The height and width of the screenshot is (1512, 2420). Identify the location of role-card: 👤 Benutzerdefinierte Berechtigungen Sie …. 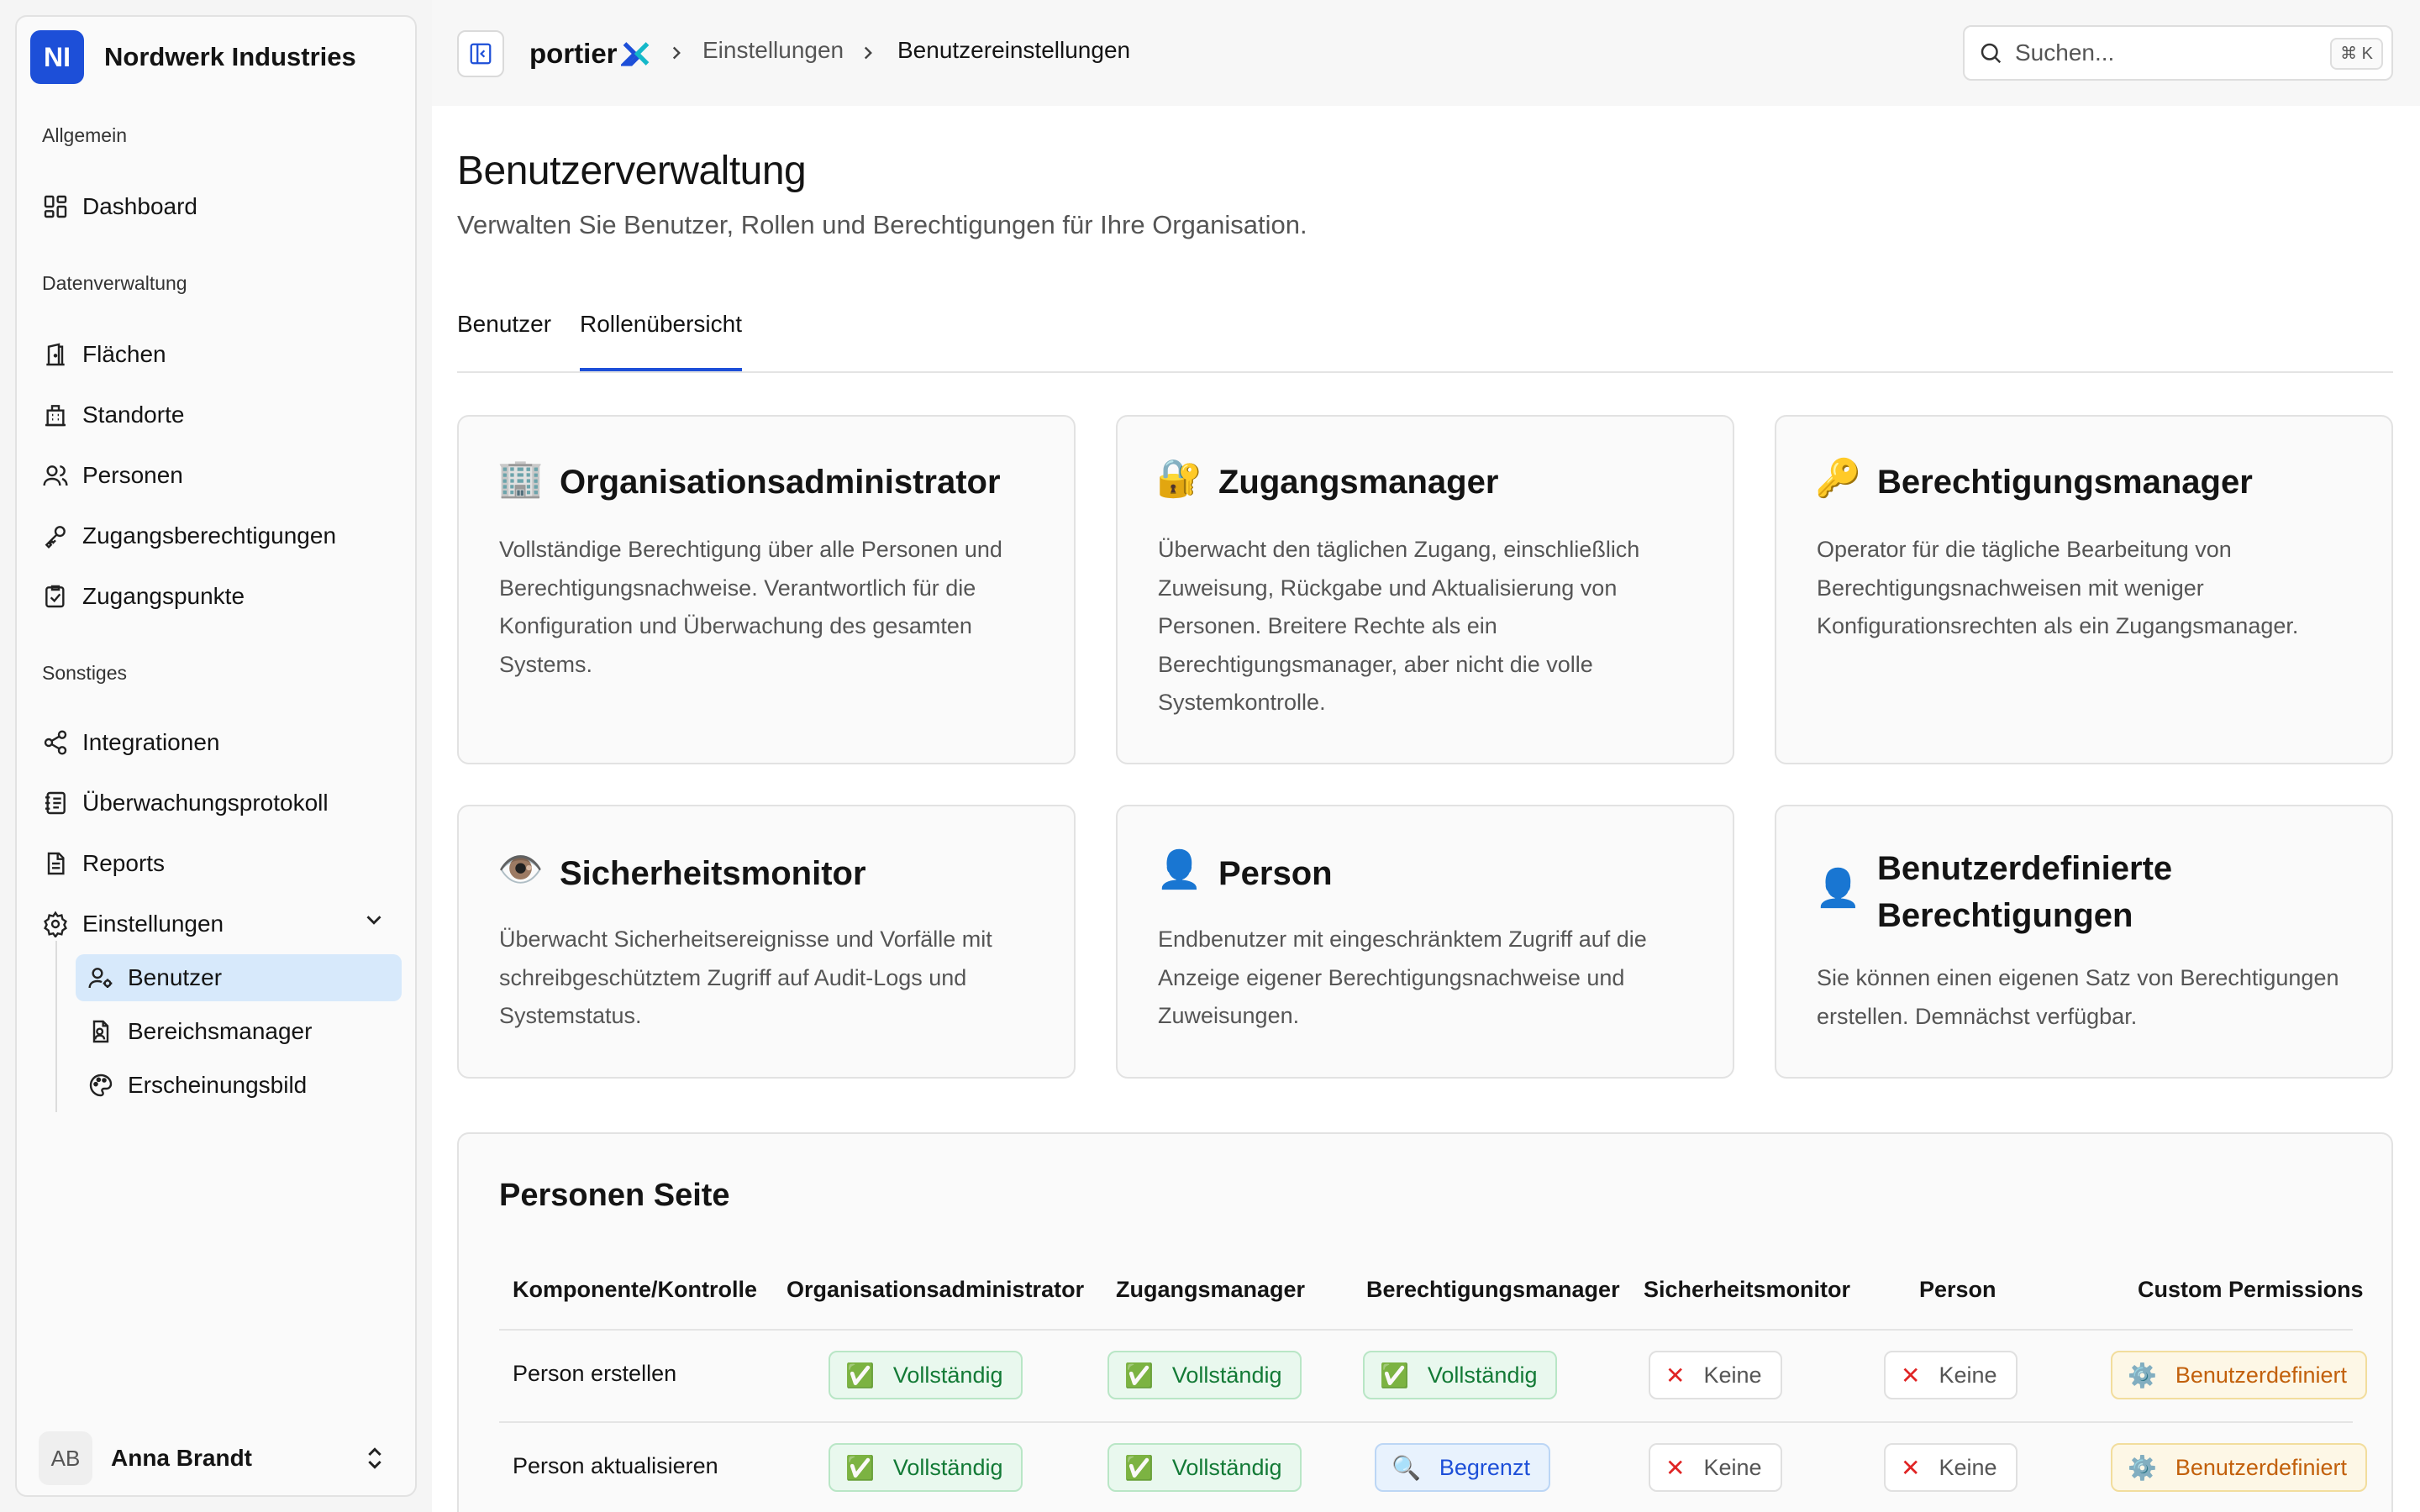
(2084, 942).